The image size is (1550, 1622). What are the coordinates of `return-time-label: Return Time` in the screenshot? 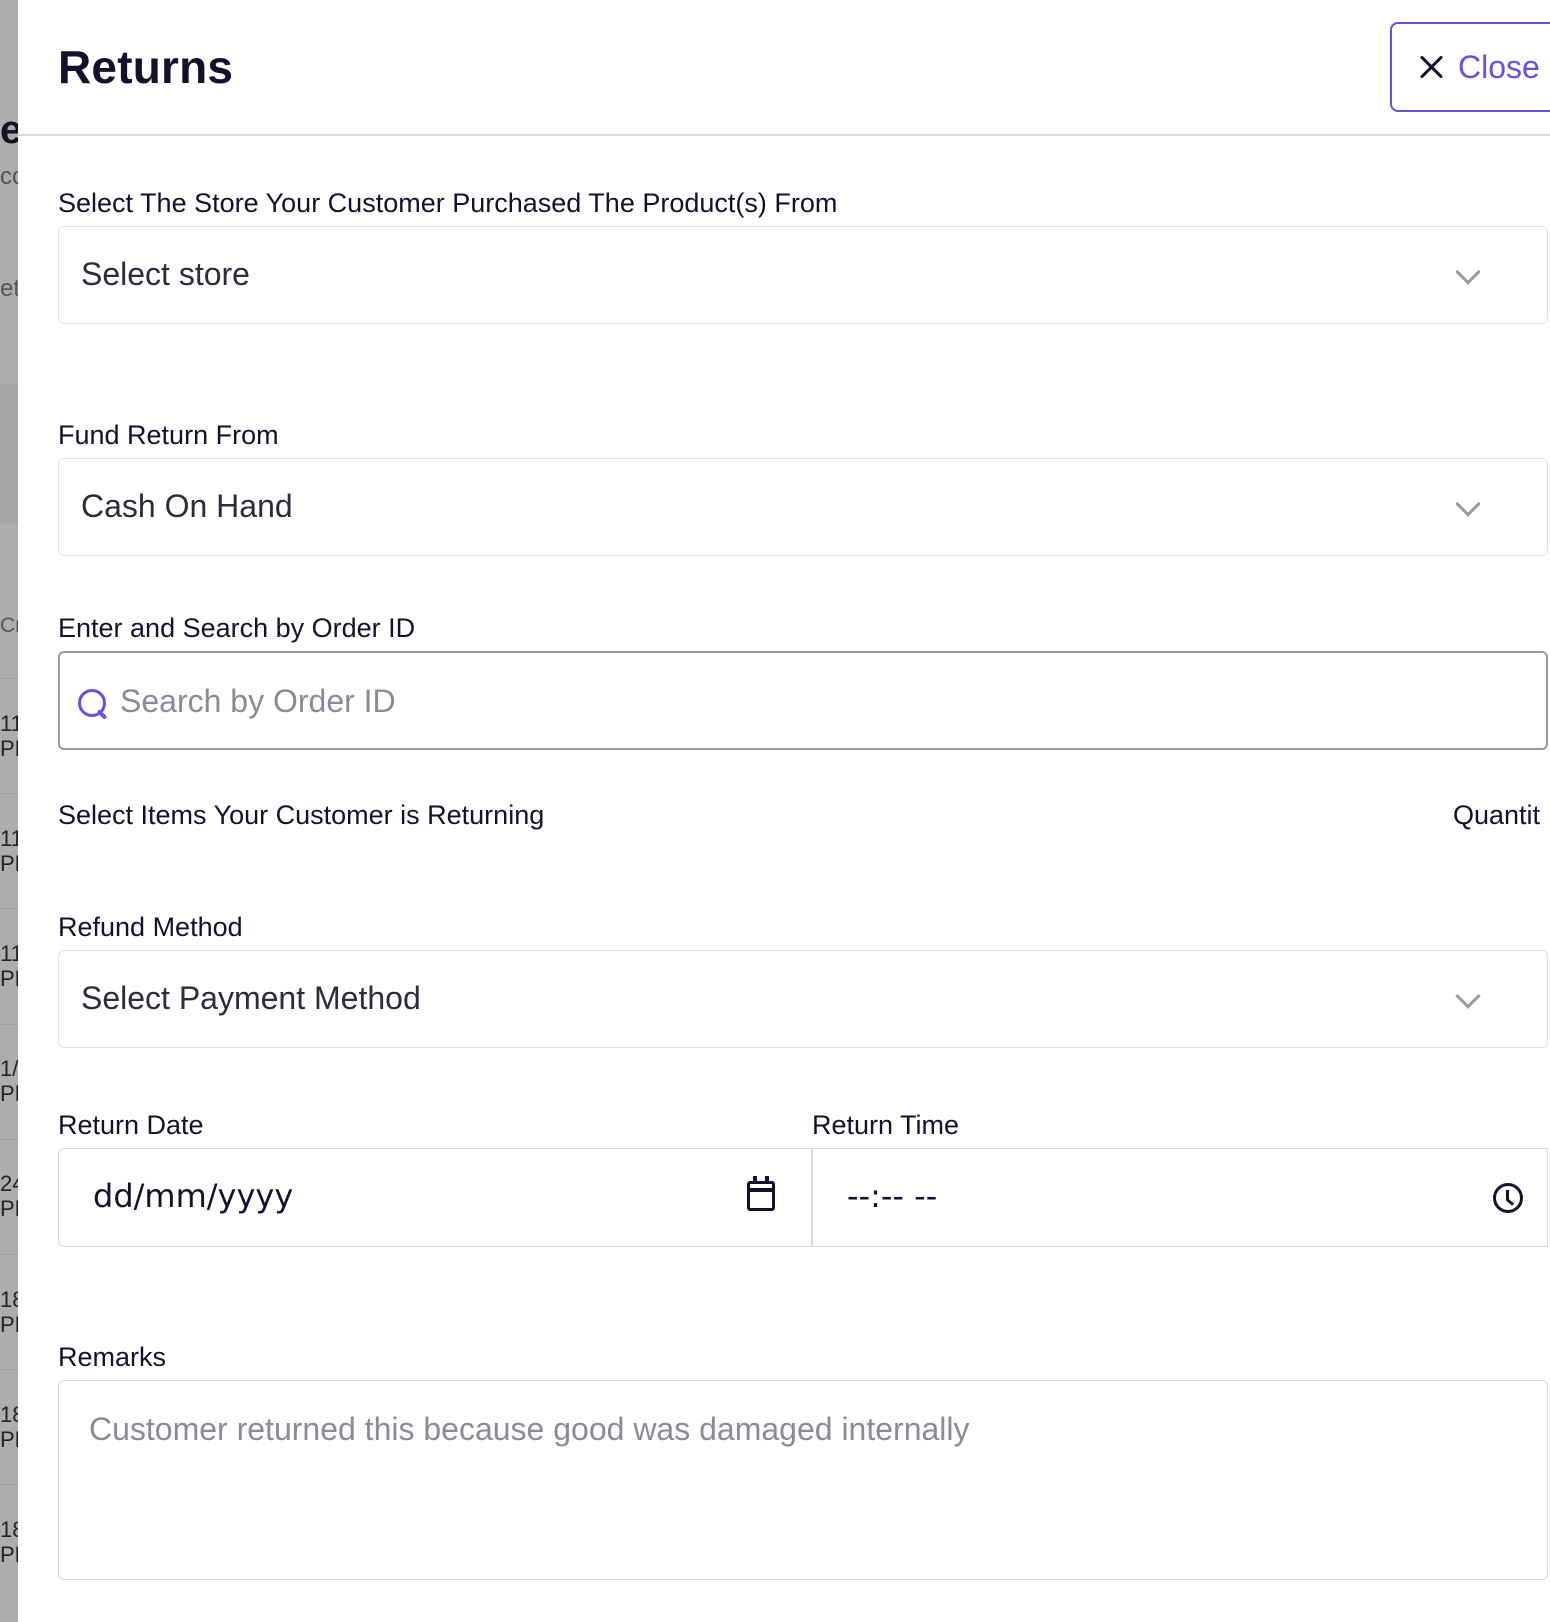 It's located at (886, 1125).